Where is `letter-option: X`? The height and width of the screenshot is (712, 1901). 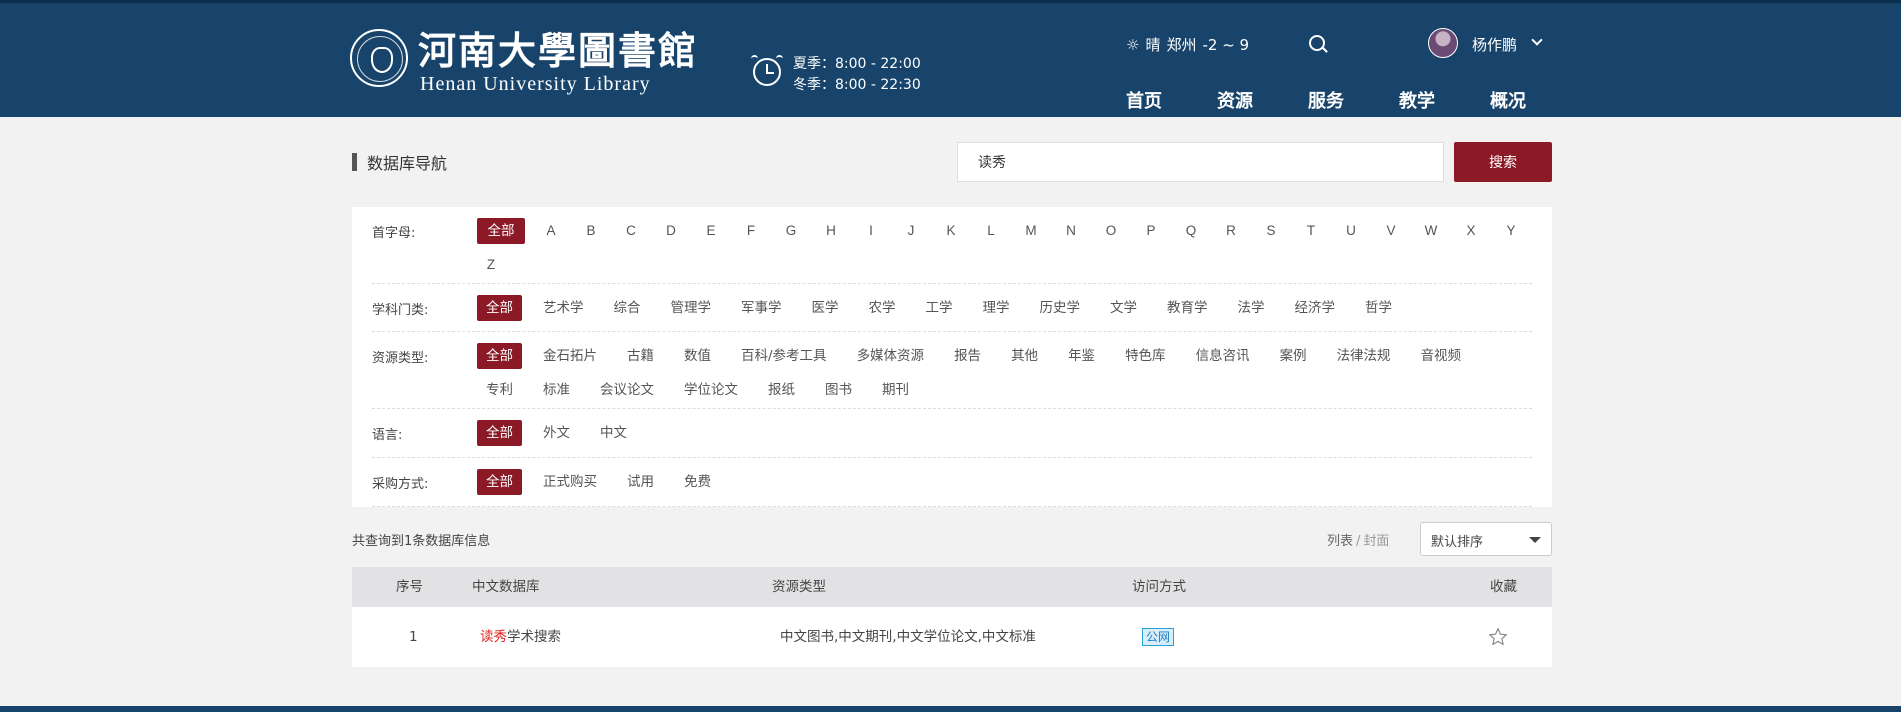 letter-option: X is located at coordinates (1471, 231).